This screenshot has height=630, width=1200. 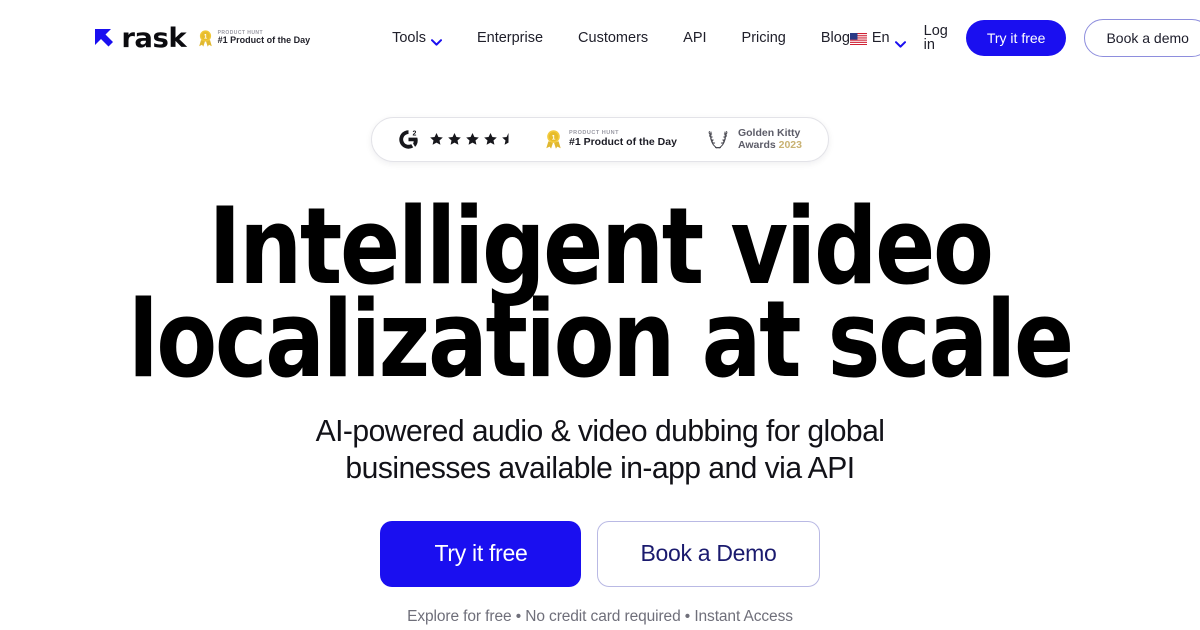 I want to click on nav-item-tools: Tools, so click(x=417, y=38).